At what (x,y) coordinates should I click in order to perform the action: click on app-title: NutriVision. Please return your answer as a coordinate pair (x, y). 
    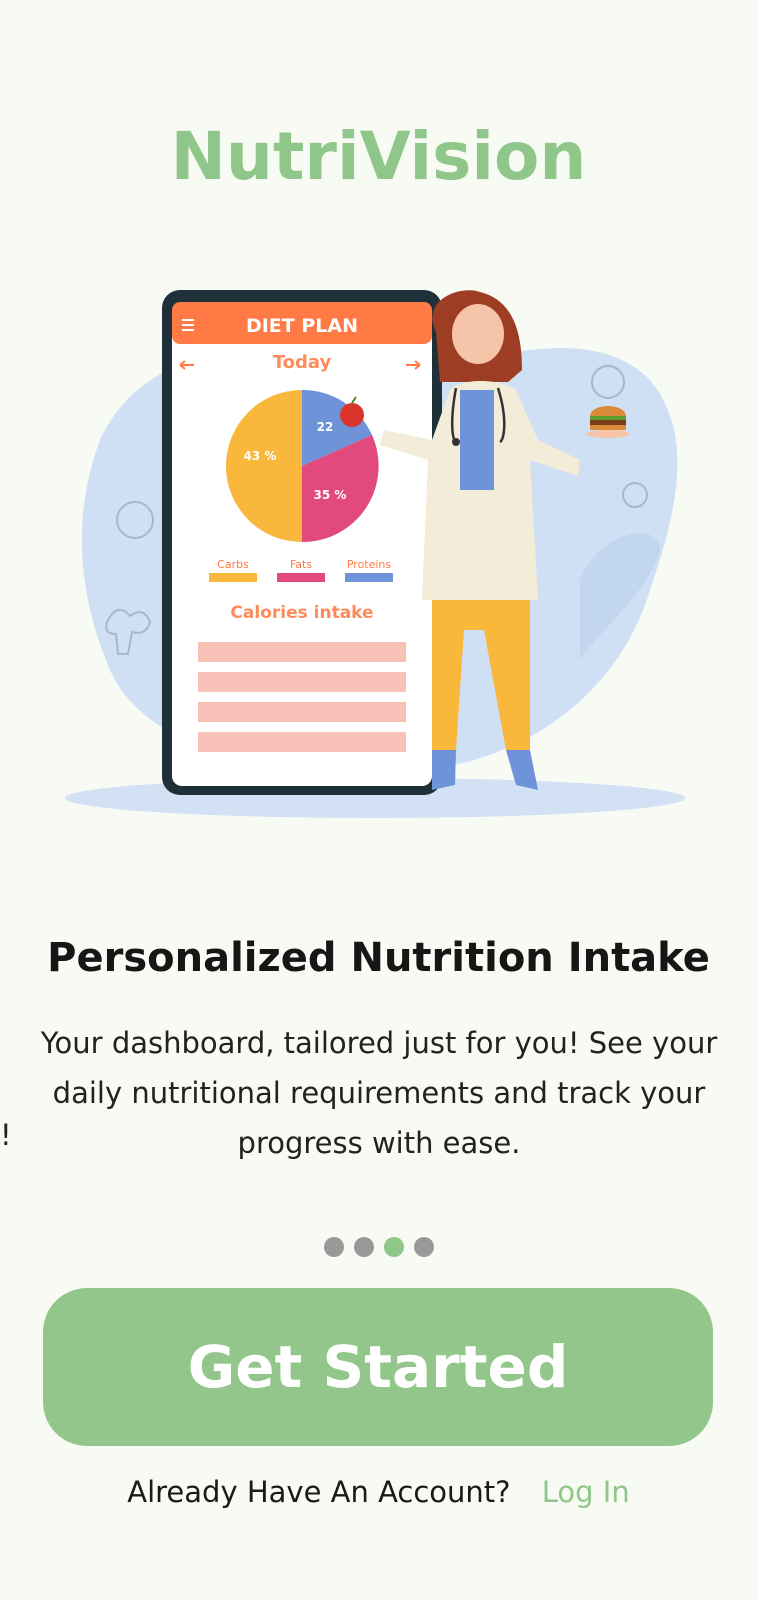
    Looking at the image, I should click on (378, 156).